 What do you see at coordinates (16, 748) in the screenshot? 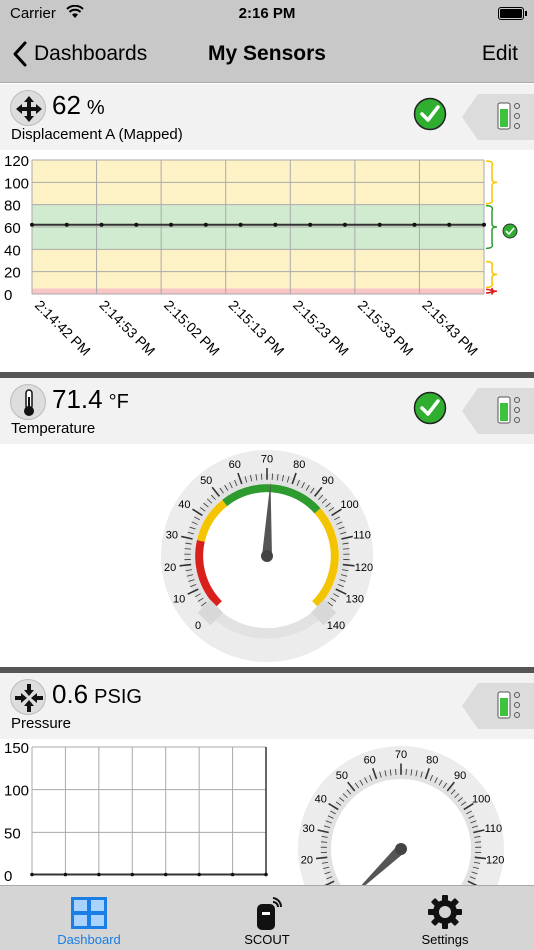
I see `y-tick-label: 150` at bounding box center [16, 748].